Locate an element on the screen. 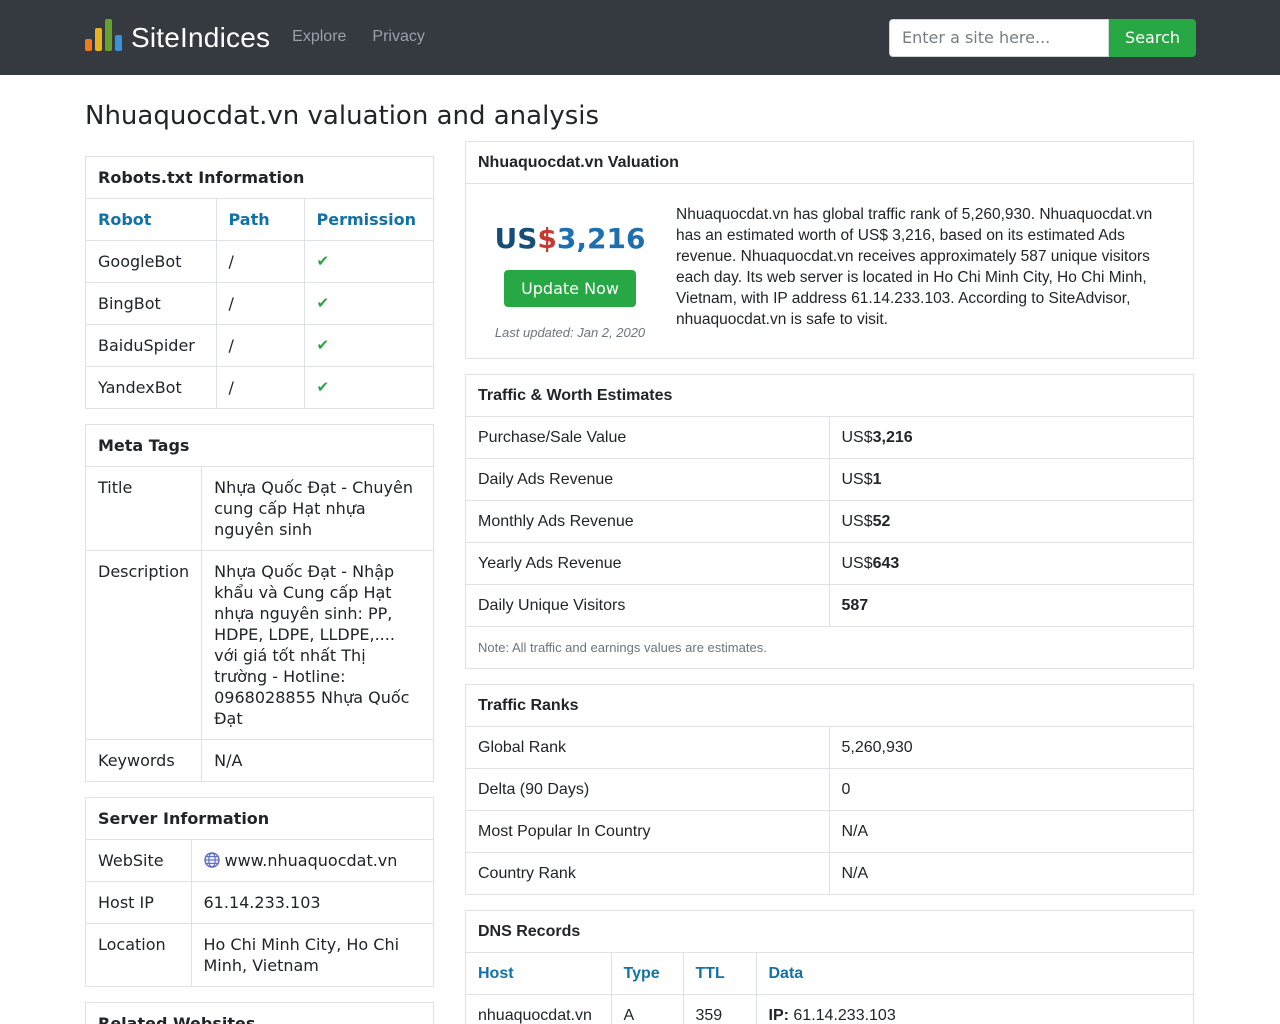 Image resolution: width=1280 pixels, height=1024 pixels. table-row: Daily Ads Revenue US$1 is located at coordinates (829, 479).